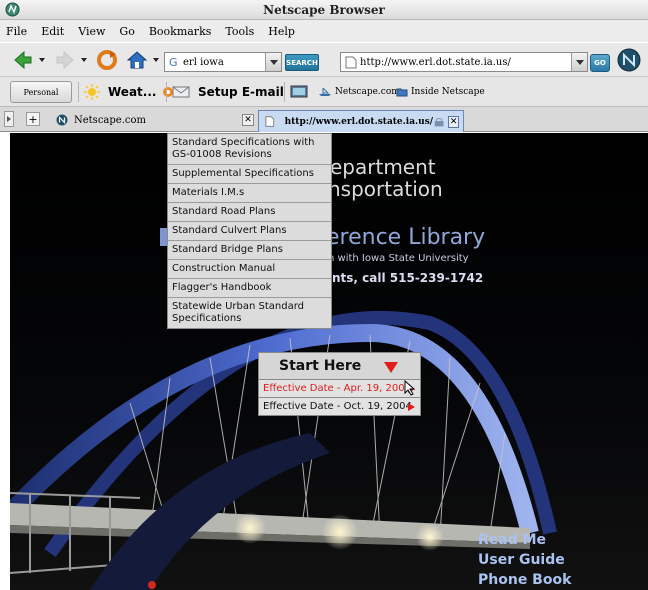 This screenshot has width=648, height=590. Describe the element at coordinates (402, 92) in the screenshot. I see `folder-icon` at that location.